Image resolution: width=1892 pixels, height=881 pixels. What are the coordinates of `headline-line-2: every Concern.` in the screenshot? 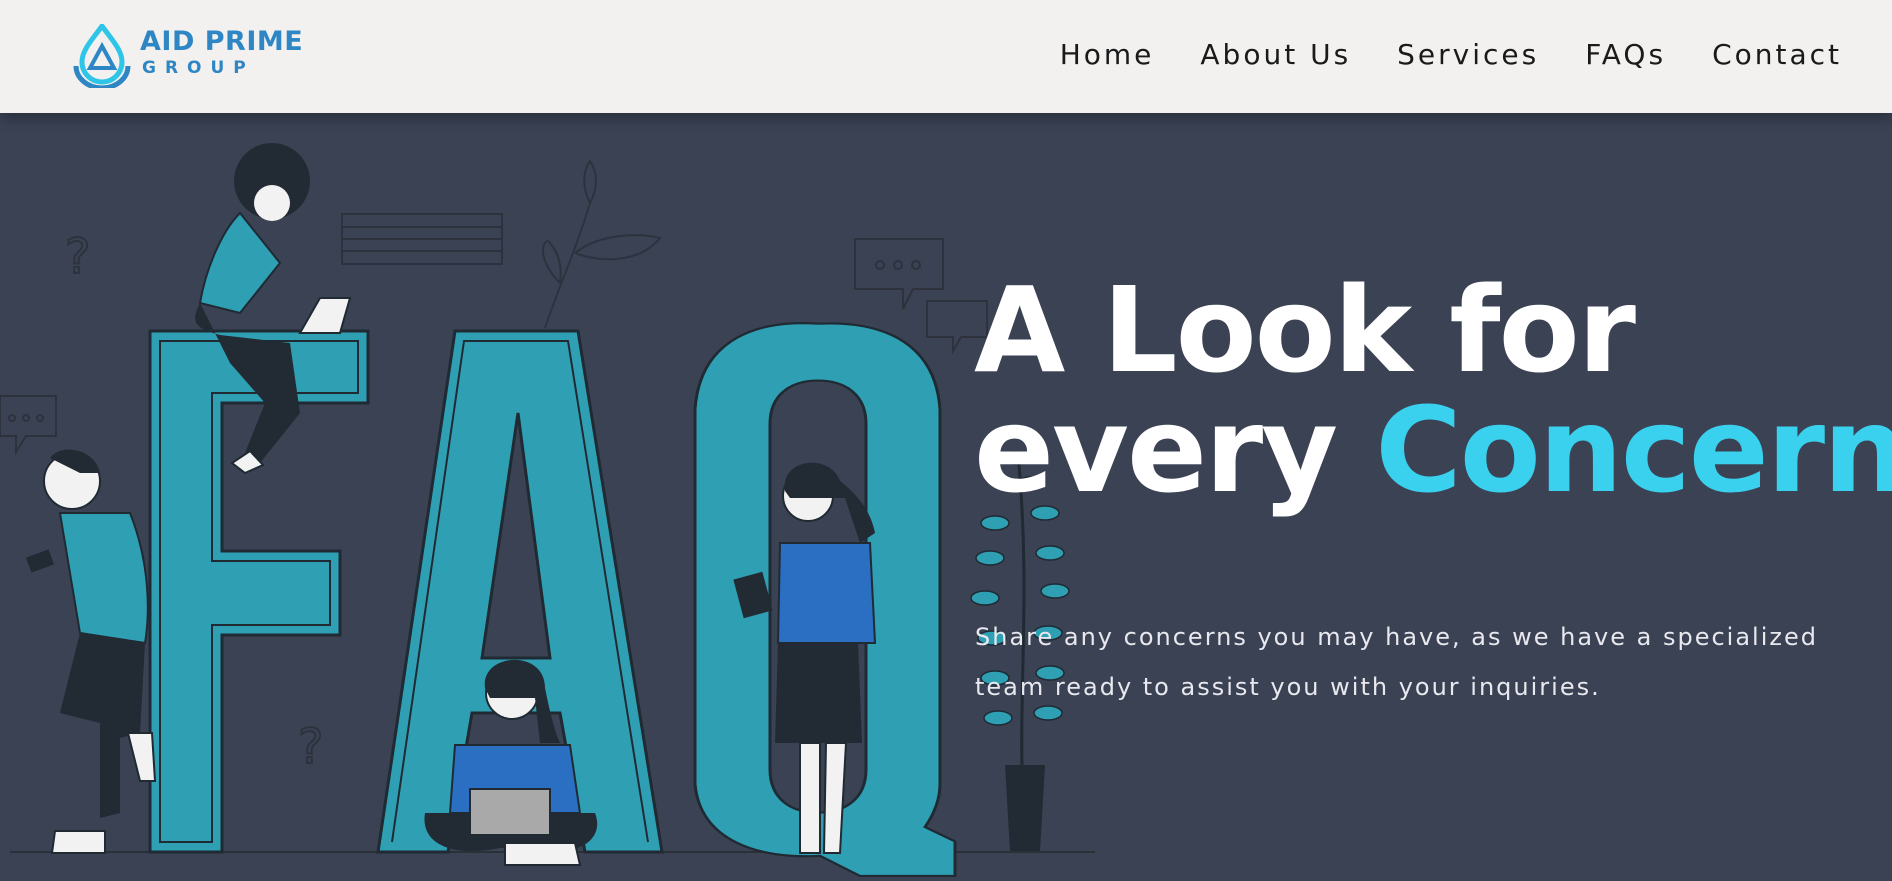 It's located at (1433, 450).